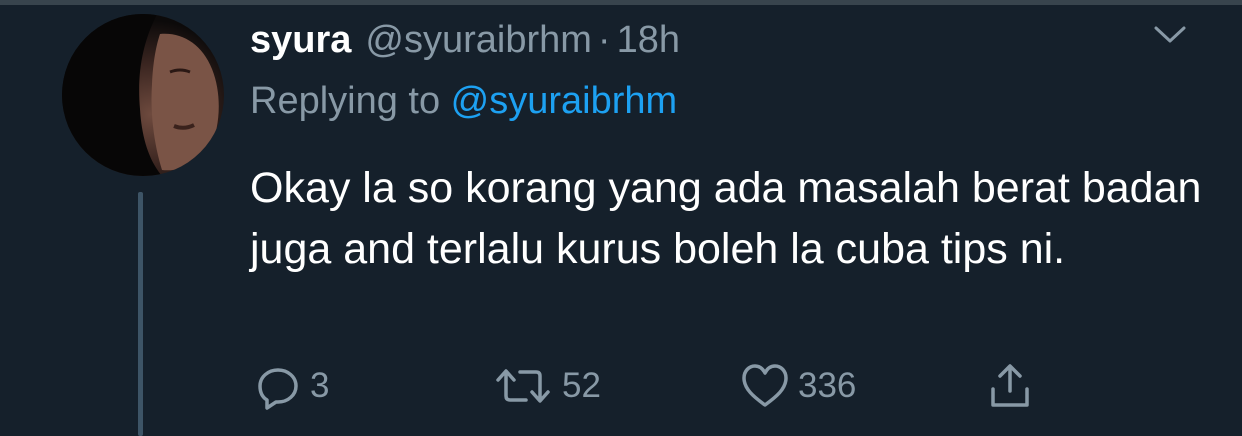 The height and width of the screenshot is (436, 1242). What do you see at coordinates (478, 40) in the screenshot?
I see `user-handle: @syuraibrhm` at bounding box center [478, 40].